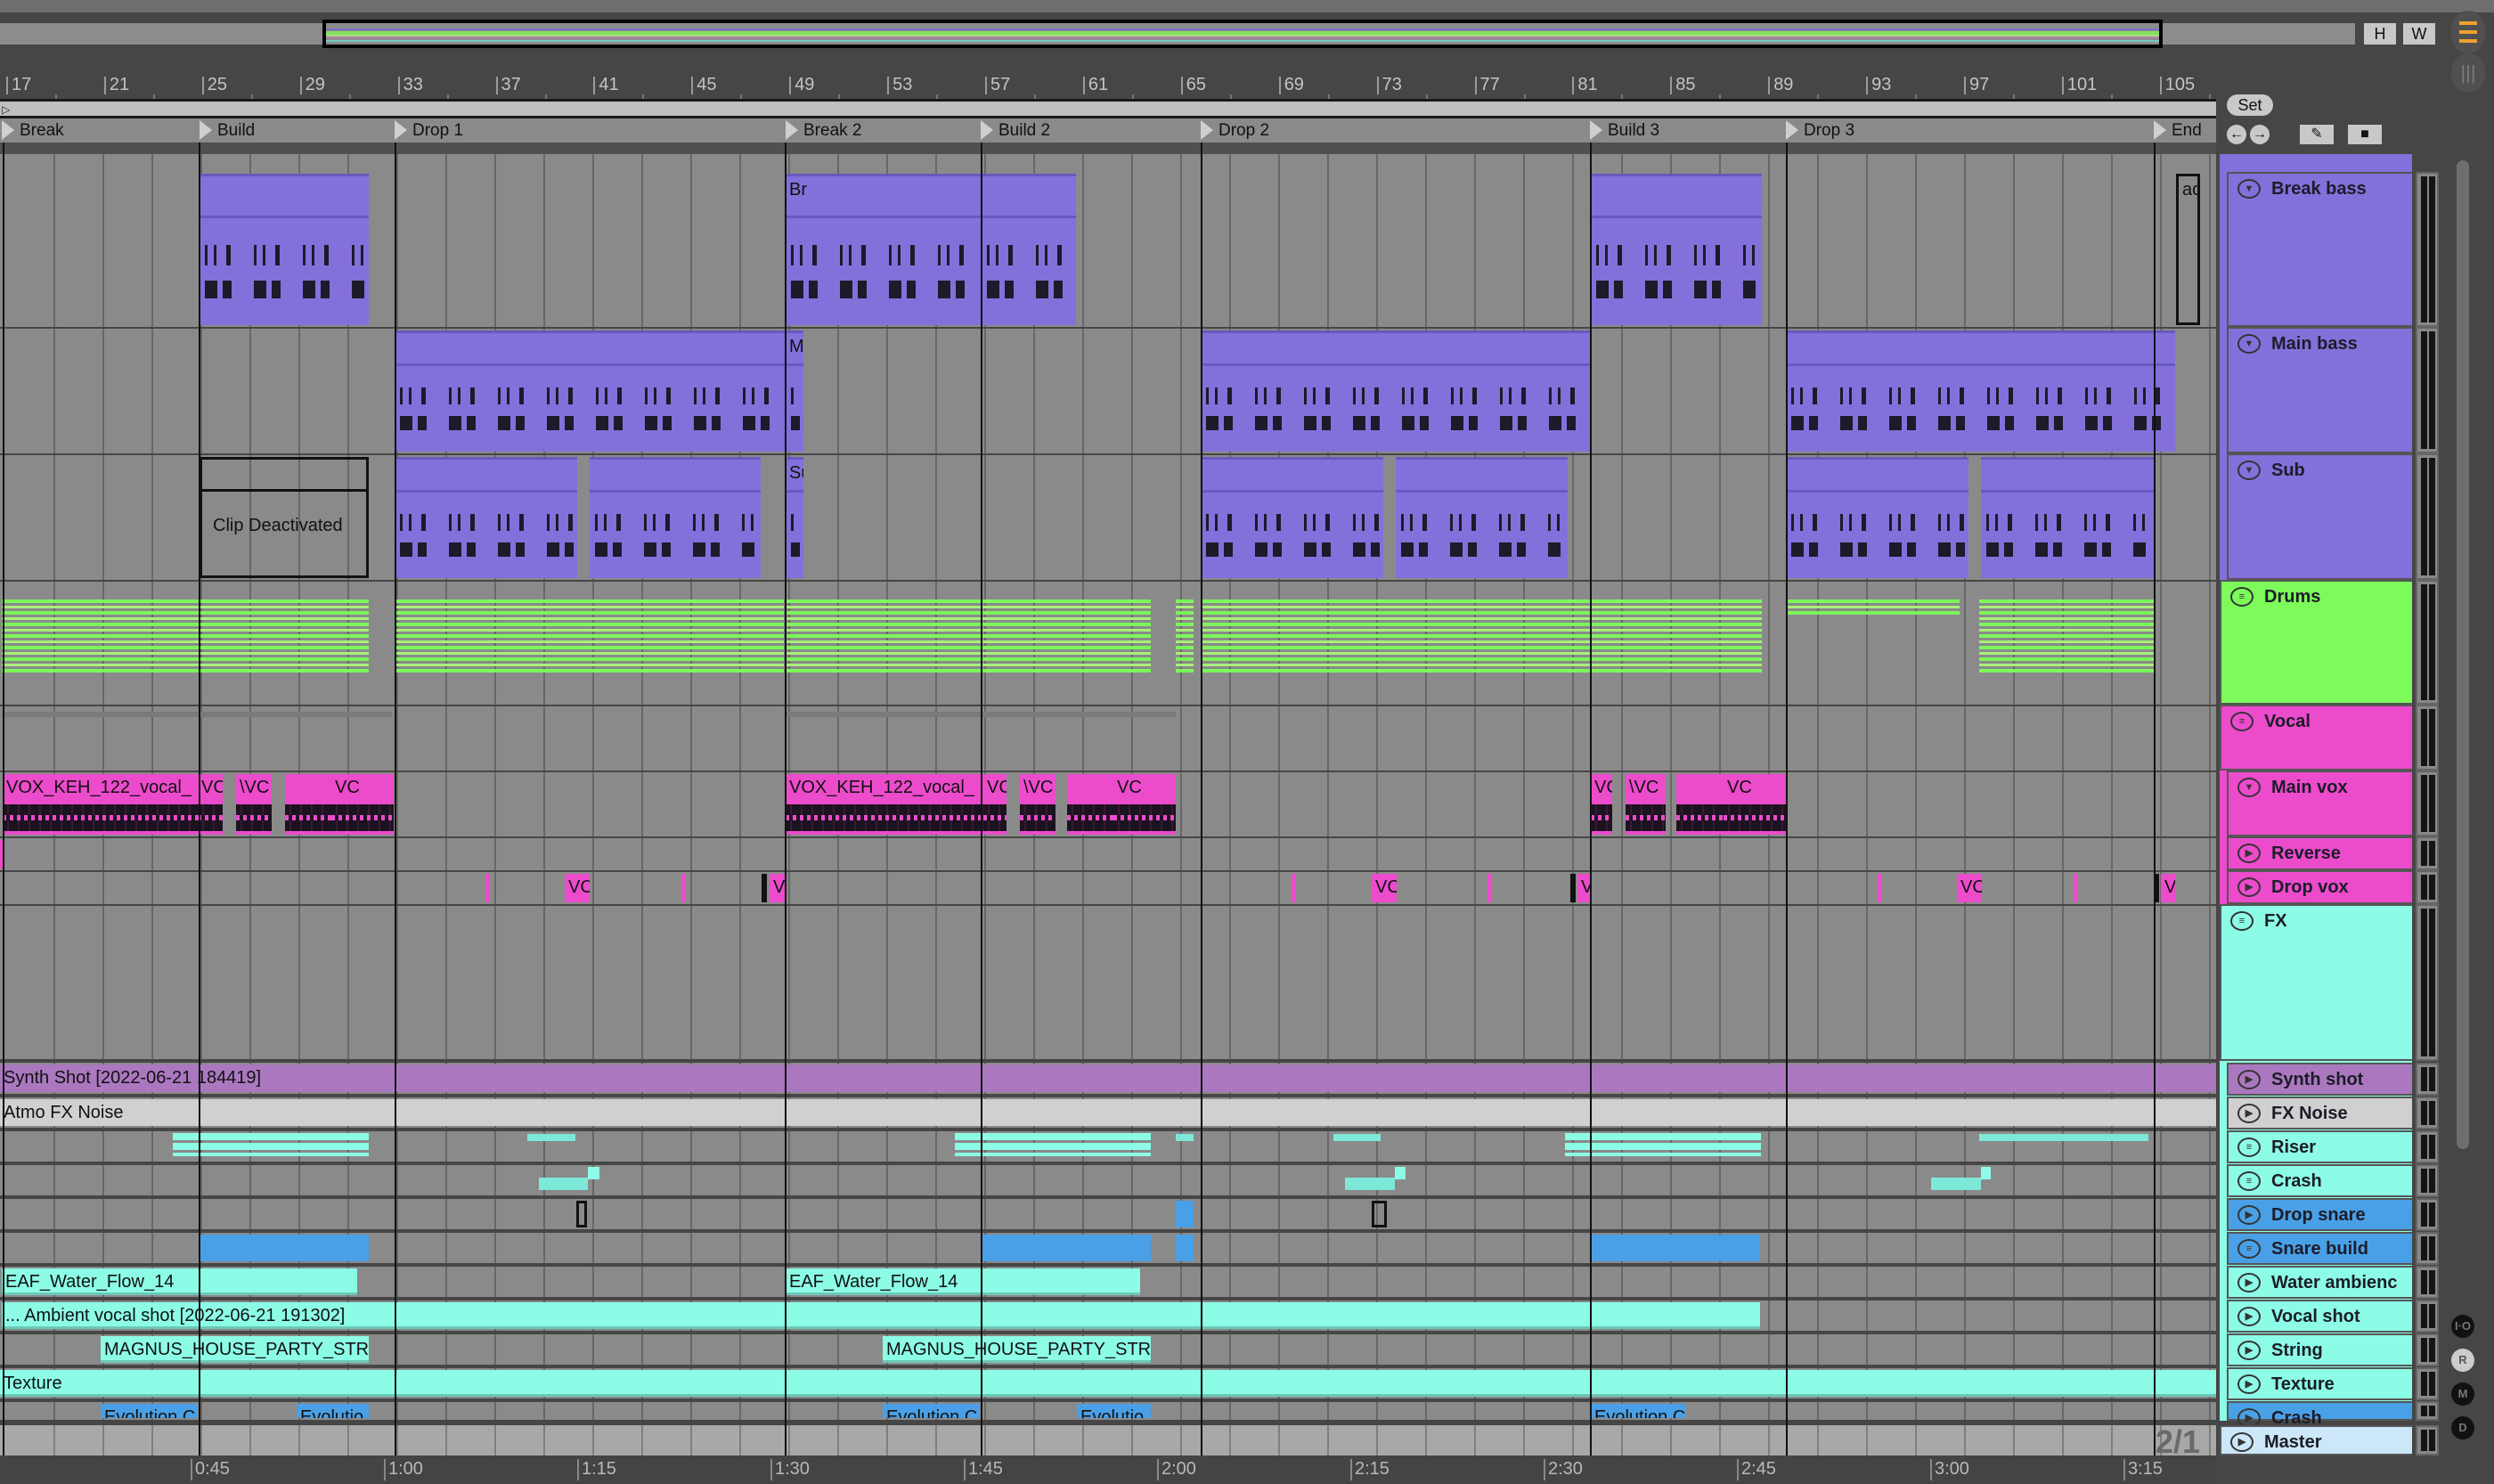 This screenshot has height=1484, width=2494. What do you see at coordinates (2319, 1384) in the screenshot?
I see `track-header-texture: ▶ Texture` at bounding box center [2319, 1384].